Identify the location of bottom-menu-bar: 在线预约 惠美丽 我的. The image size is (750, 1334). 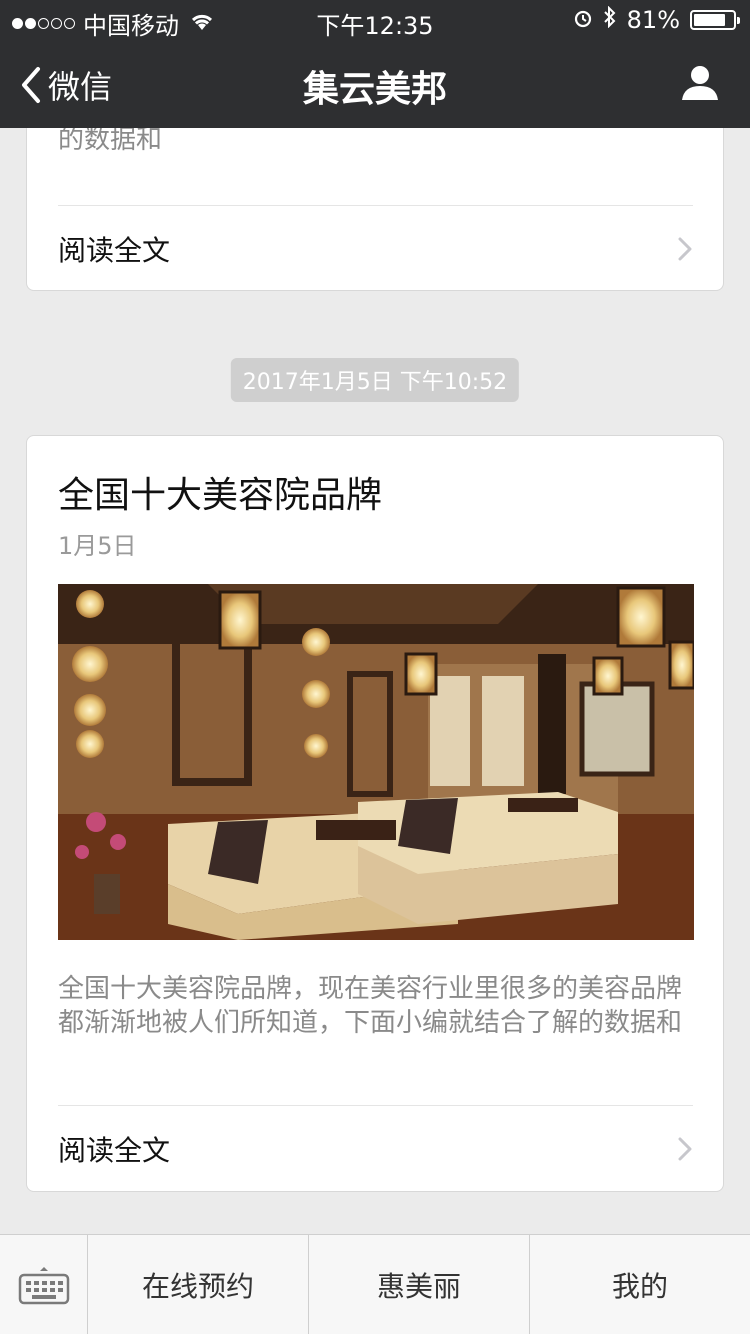
(375, 1284).